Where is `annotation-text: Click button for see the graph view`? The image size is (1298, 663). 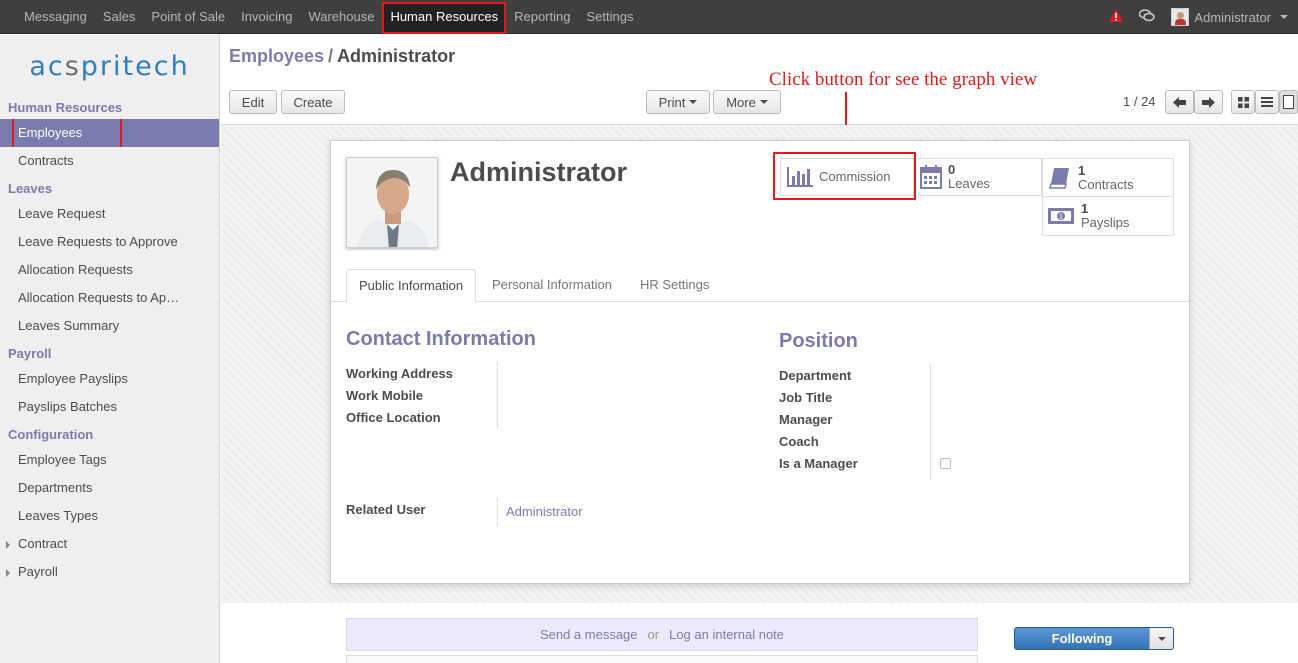 annotation-text: Click button for see the graph view is located at coordinates (903, 79).